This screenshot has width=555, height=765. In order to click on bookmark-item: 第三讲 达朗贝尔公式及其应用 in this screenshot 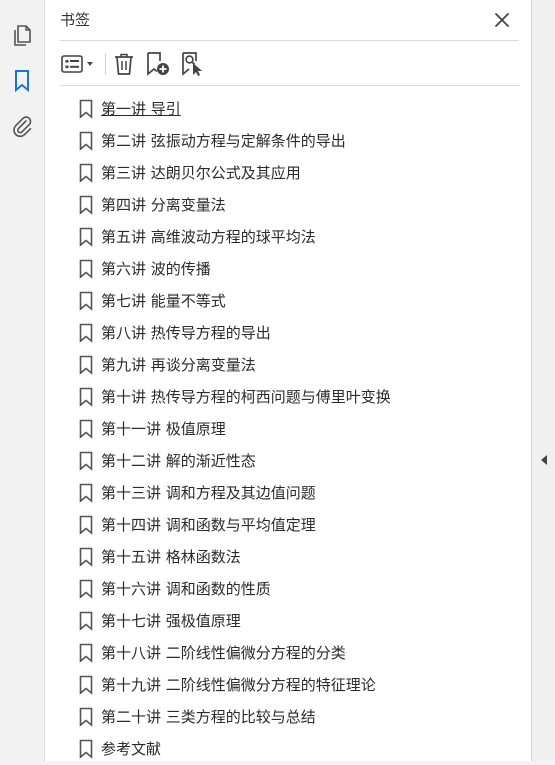, I will do `click(288, 173)`.